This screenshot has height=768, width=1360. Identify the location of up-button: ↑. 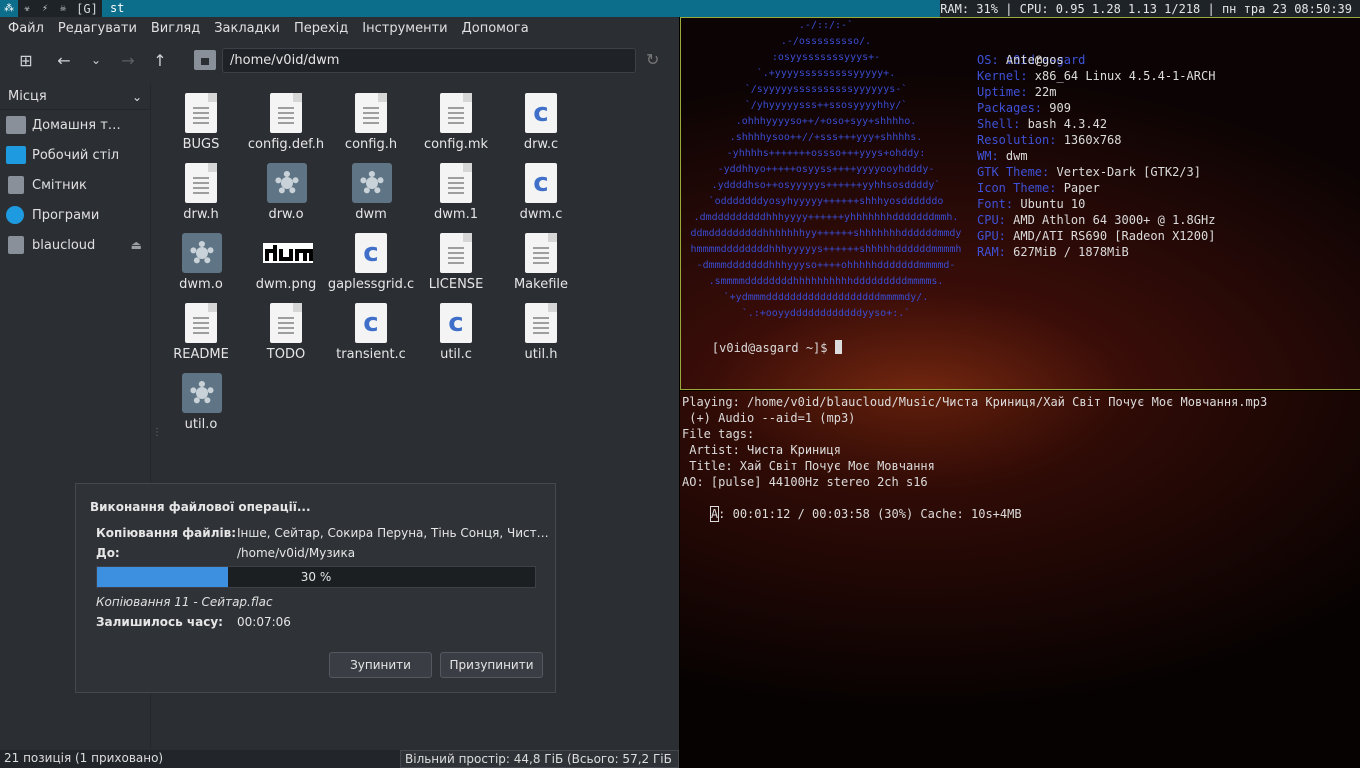
(160, 60).